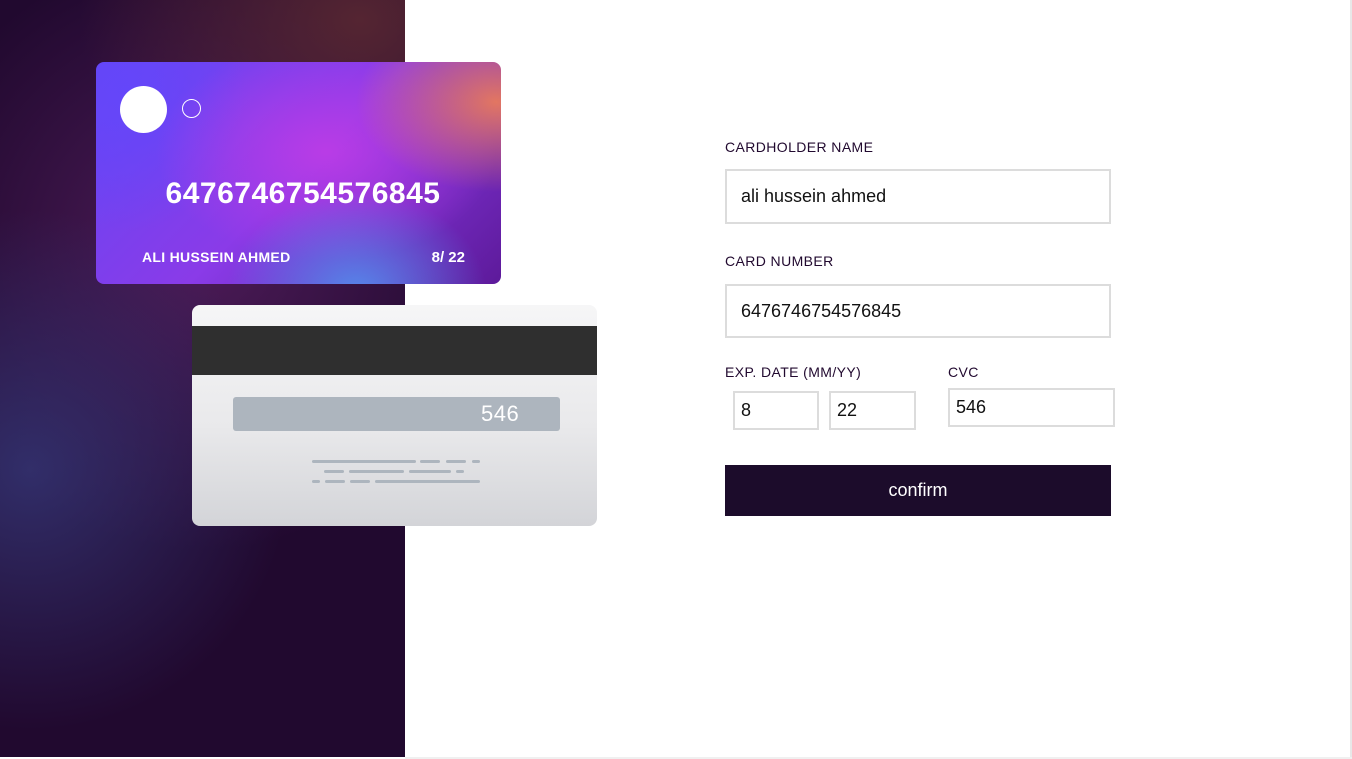 The image size is (1352, 759). I want to click on confirm-button: confirm, so click(918, 490).